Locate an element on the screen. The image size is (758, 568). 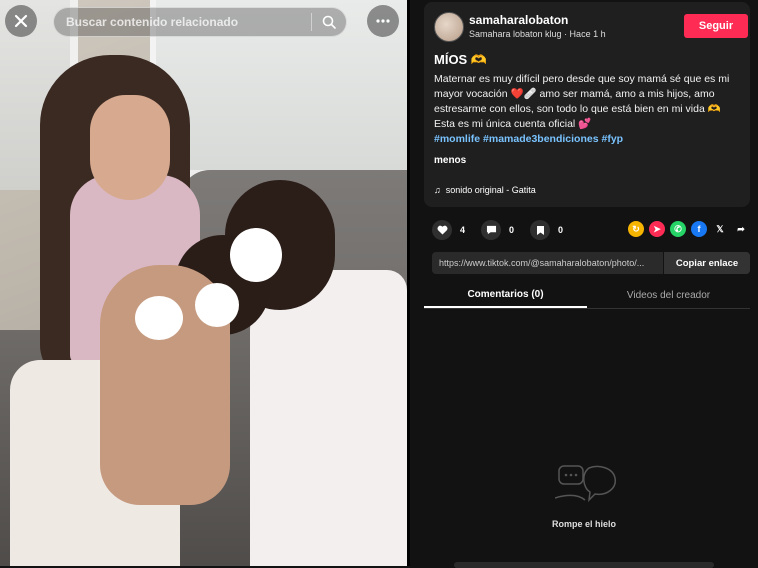
search-icon is located at coordinates (329, 22).